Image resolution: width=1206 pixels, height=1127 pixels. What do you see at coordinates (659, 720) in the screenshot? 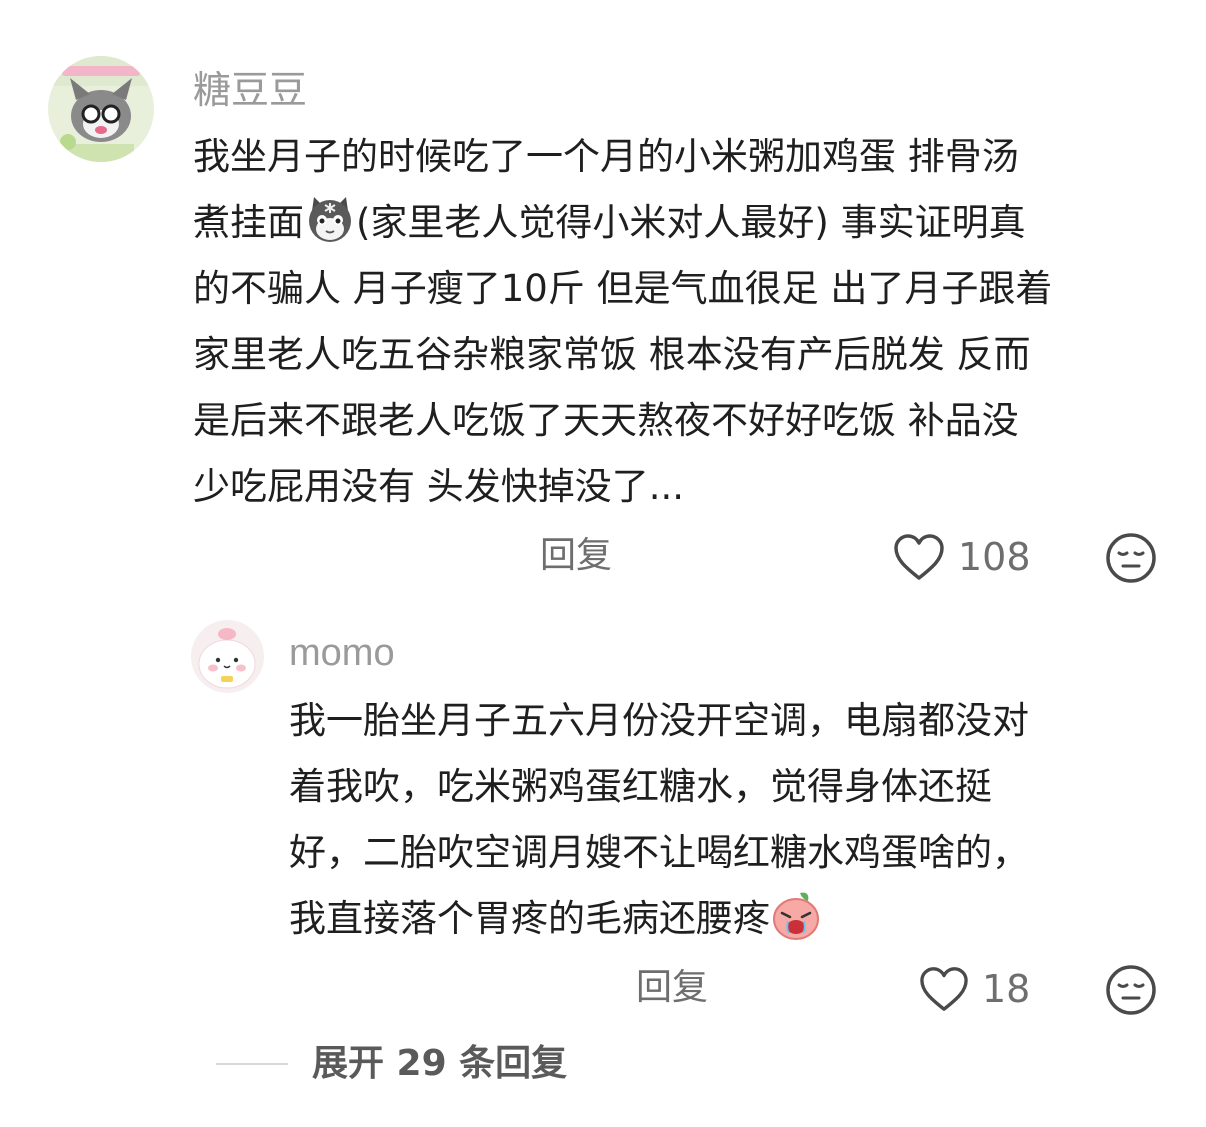
I see `comment-line: 我一胎坐月子五六月份没开空调，电扇都没对` at bounding box center [659, 720].